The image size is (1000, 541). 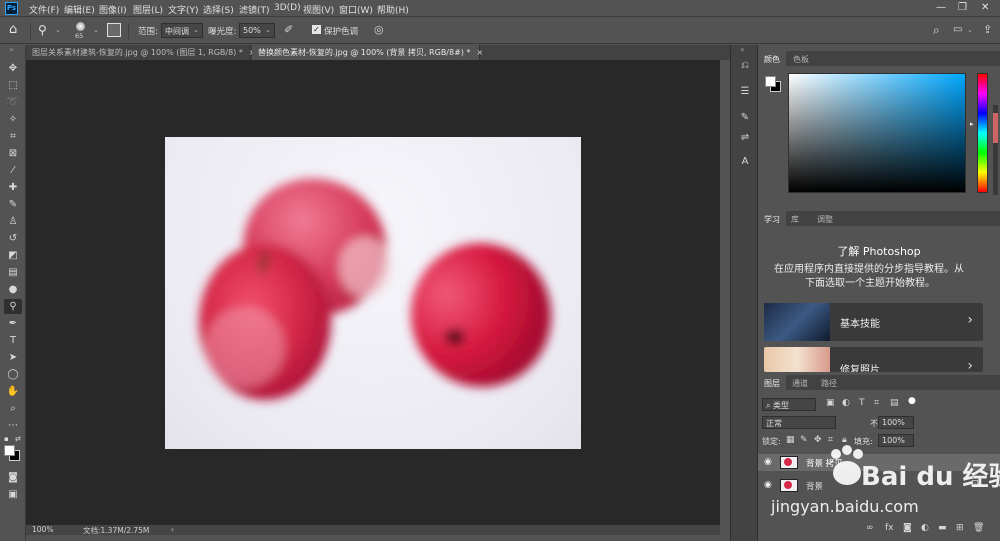 I want to click on stamp-tool-icon: ♙, so click(x=13, y=221).